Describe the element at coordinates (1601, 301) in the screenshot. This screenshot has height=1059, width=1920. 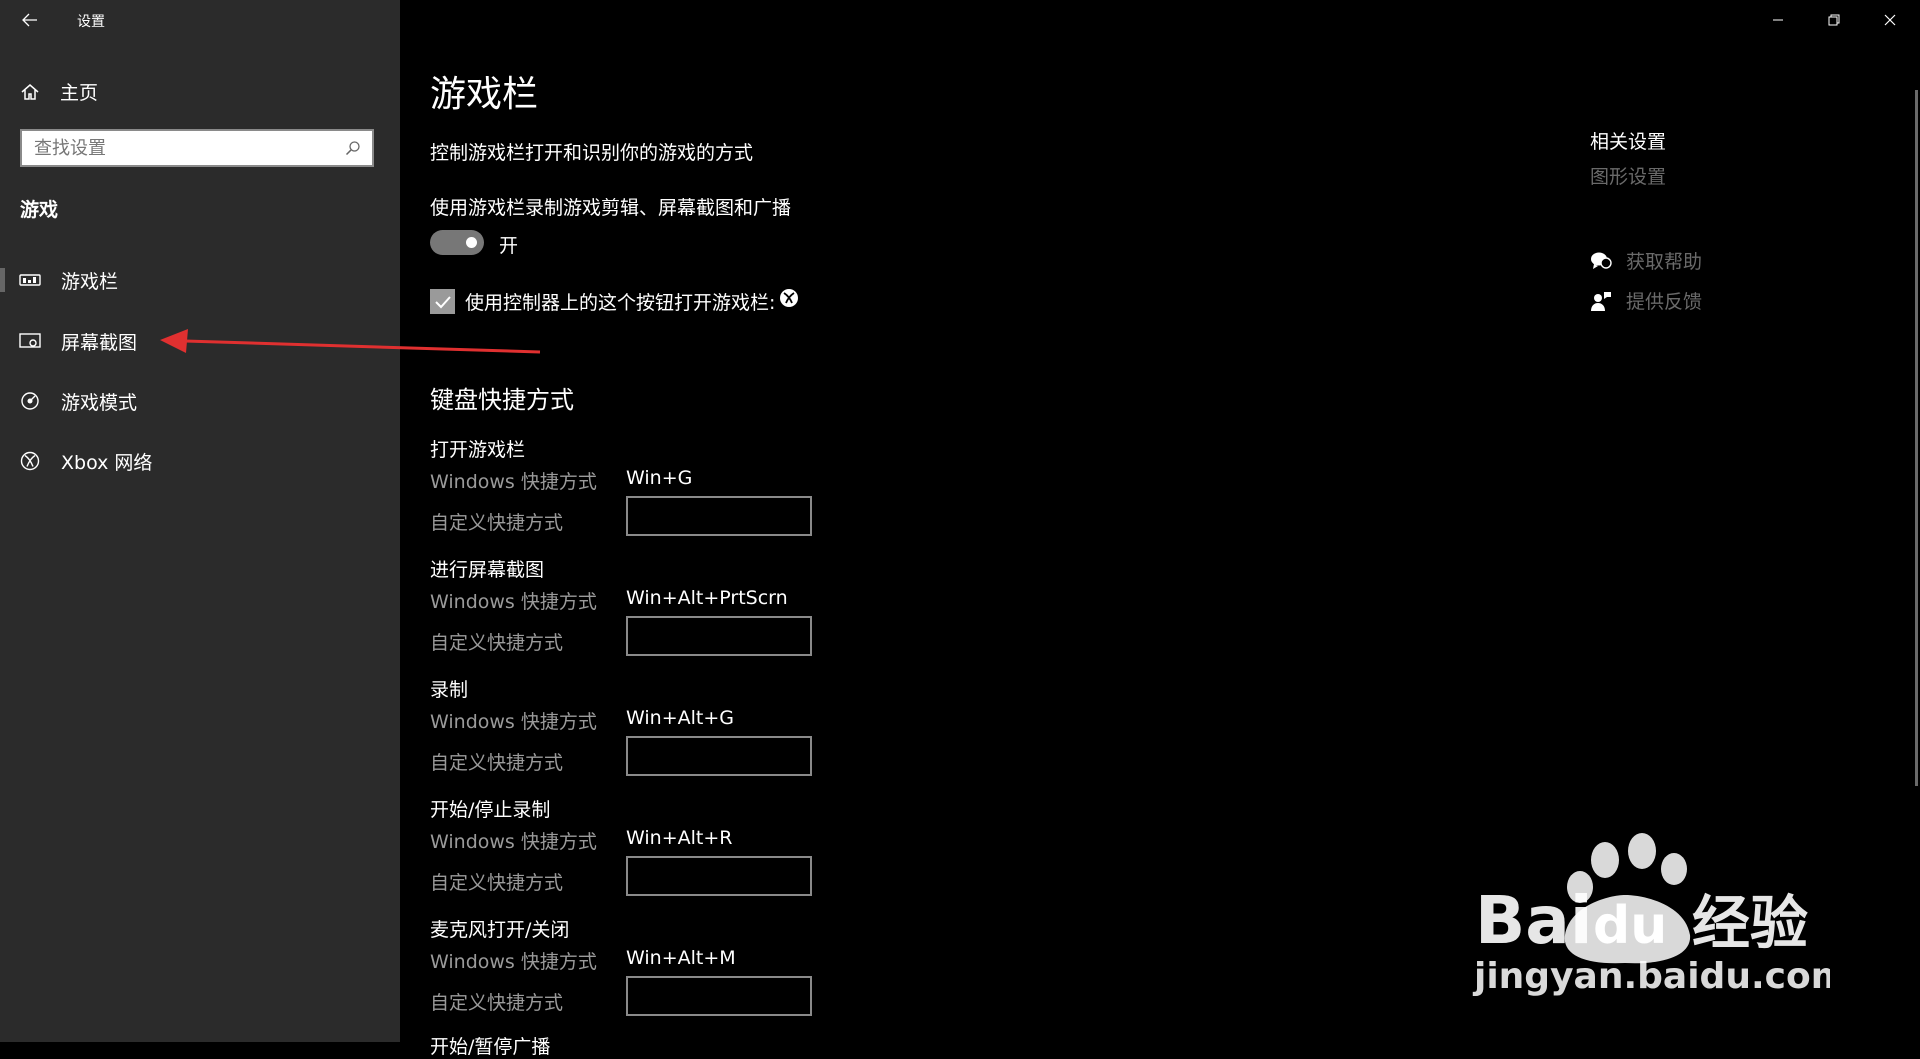
I see `feedback-person-icon` at that location.